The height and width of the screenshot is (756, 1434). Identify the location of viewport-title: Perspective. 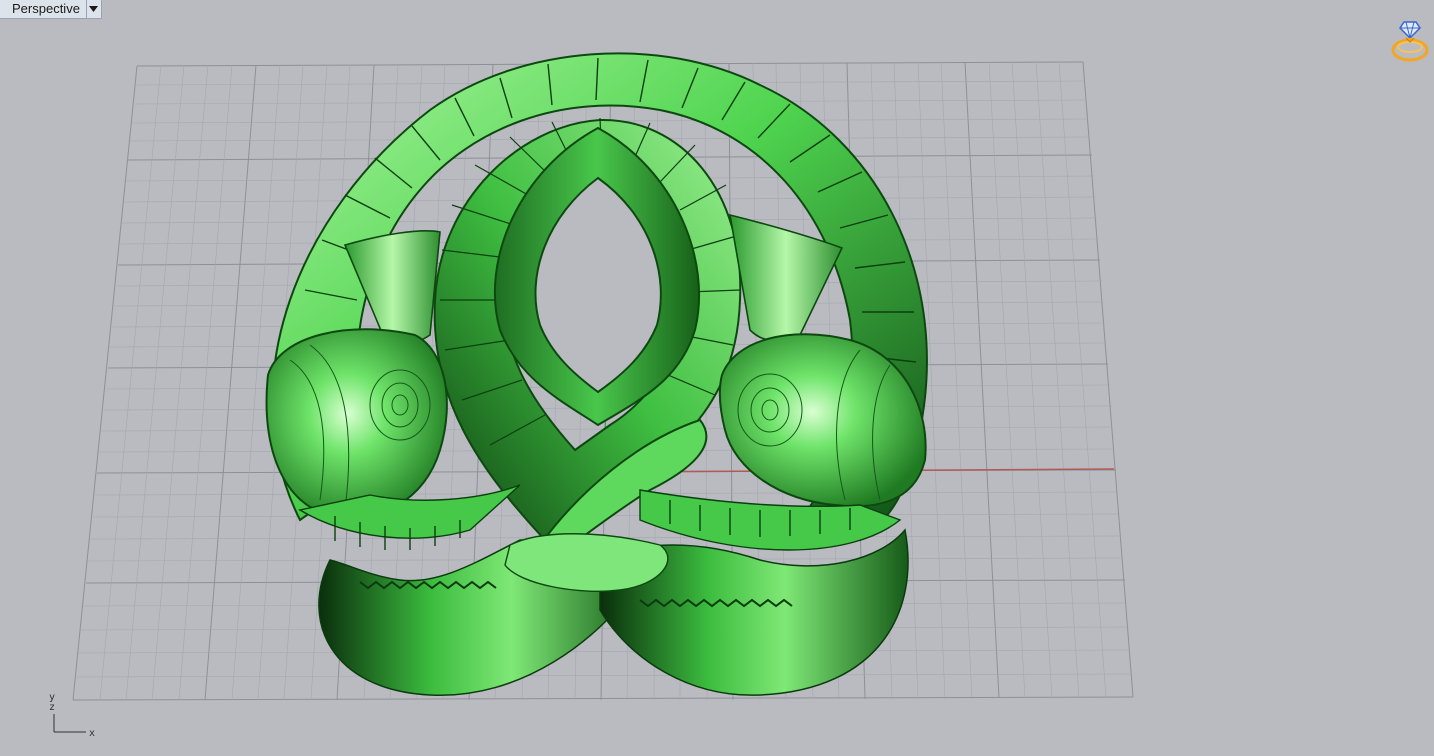
(43, 9).